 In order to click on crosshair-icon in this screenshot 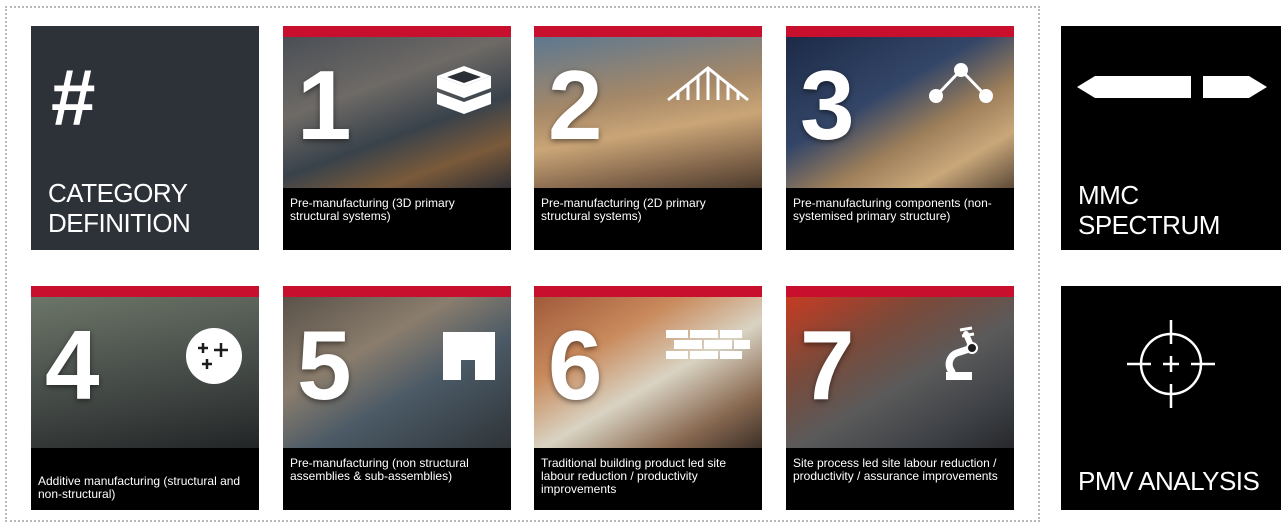, I will do `click(1171, 366)`.